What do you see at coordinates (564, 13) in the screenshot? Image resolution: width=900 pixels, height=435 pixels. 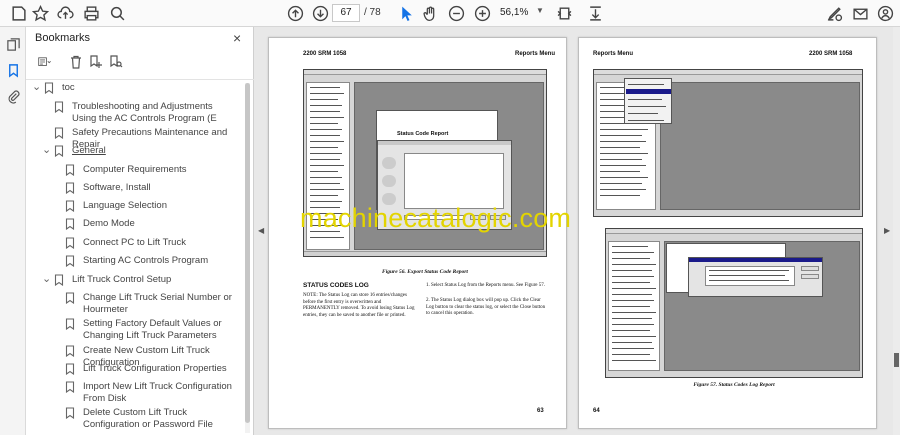 I see `page-fit-icon` at bounding box center [564, 13].